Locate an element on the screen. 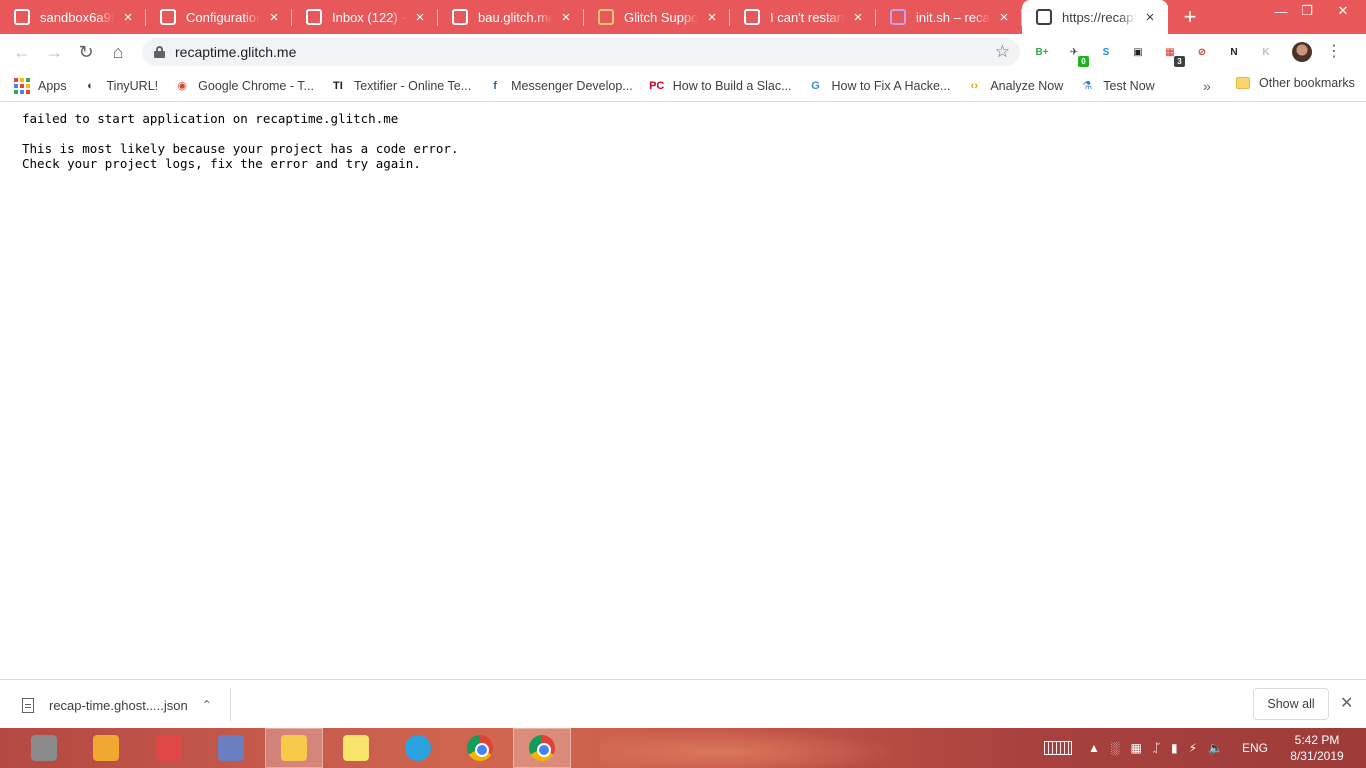  volume-icon: 🔈 is located at coordinates (1215, 748).